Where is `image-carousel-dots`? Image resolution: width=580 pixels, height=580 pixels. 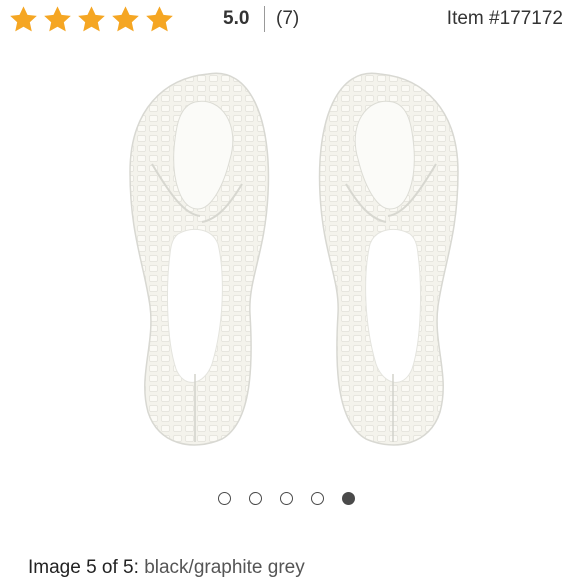
image-carousel-dots is located at coordinates (286, 498).